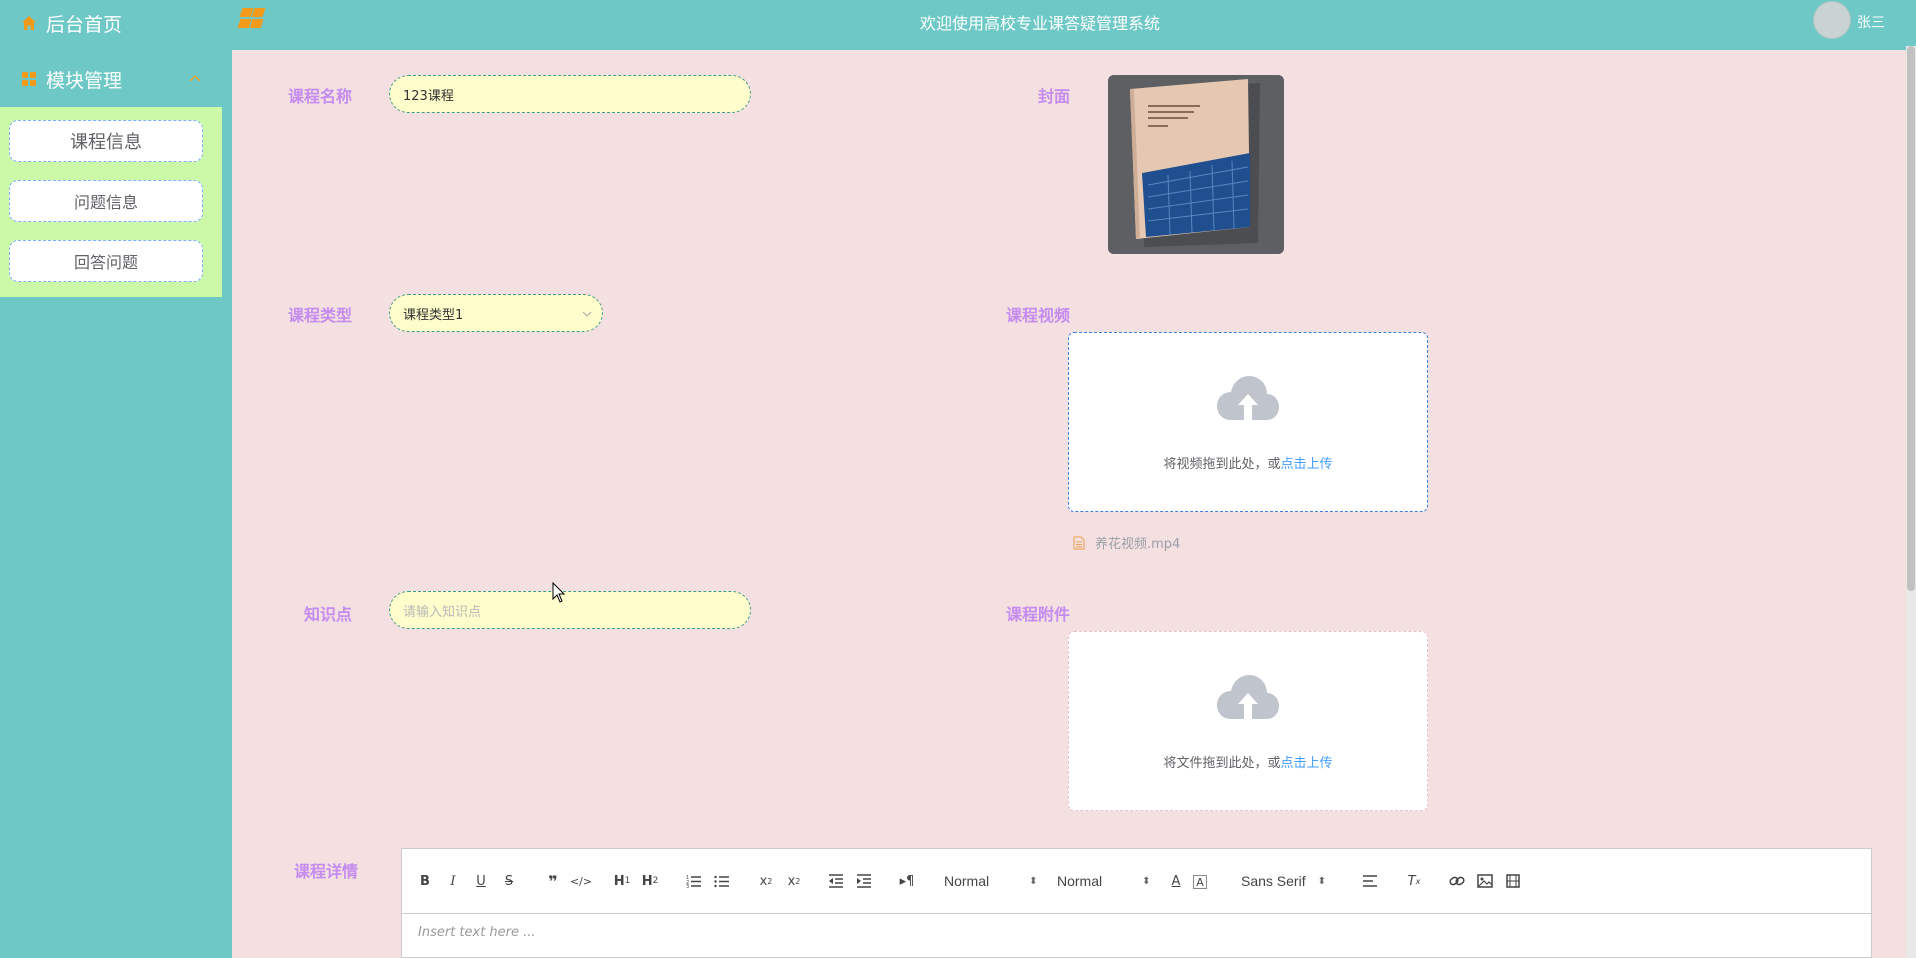 Image resolution: width=1916 pixels, height=958 pixels. I want to click on font-picker-value: Sans Serif, so click(1273, 881).